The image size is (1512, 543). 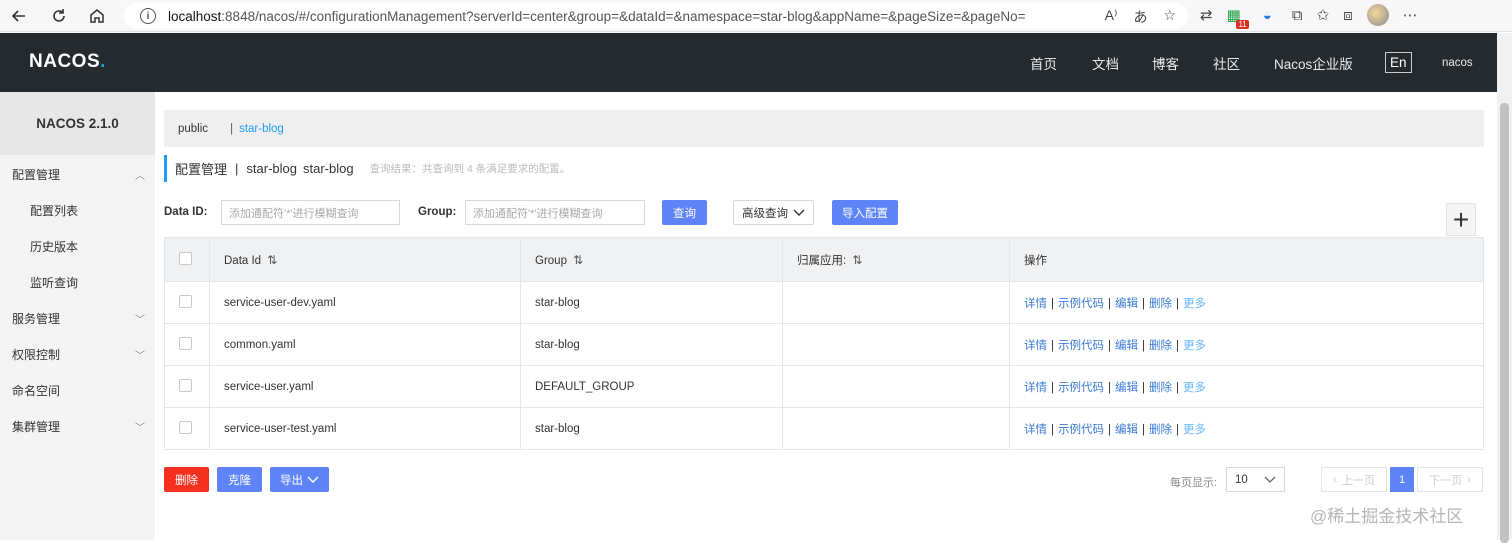 I want to click on group-input: 添加通配符'*'进行模糊查询, so click(x=555, y=212).